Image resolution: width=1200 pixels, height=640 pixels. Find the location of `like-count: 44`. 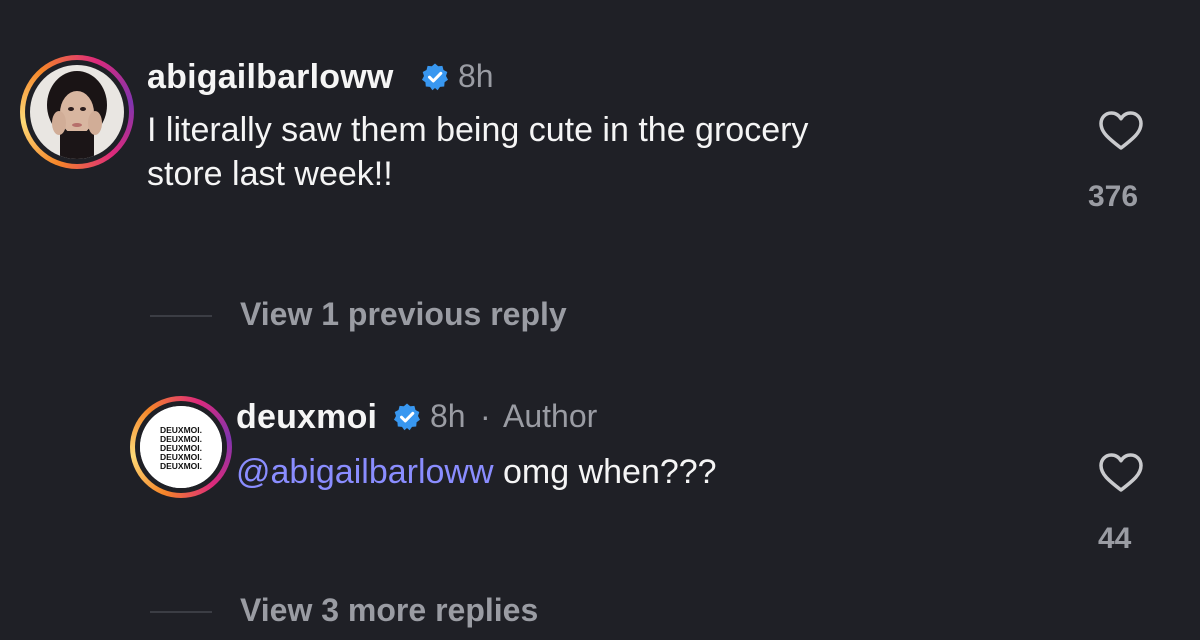

like-count: 44 is located at coordinates (1115, 538).